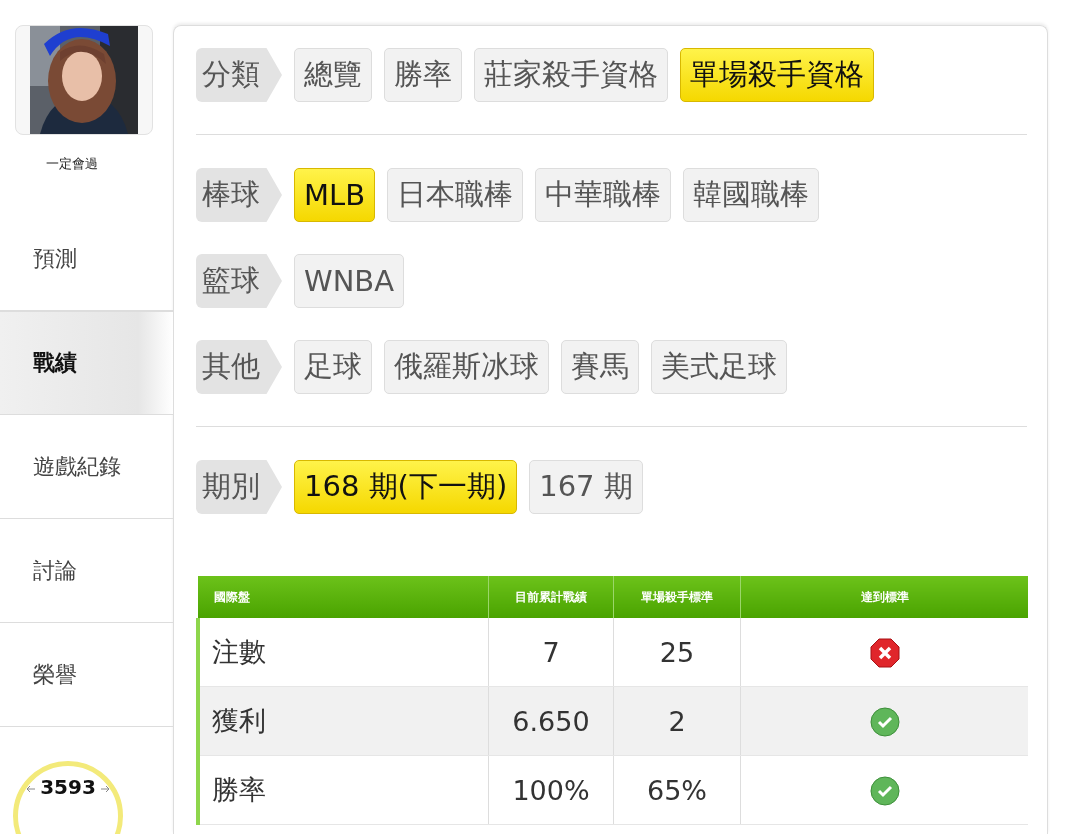  Describe the element at coordinates (455, 195) in the screenshot. I see `filter-chip: 日本職棒` at that location.